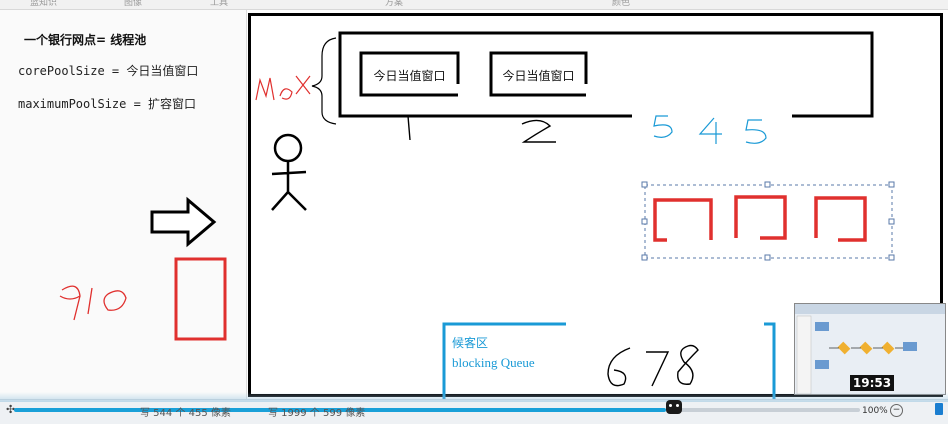  I want to click on zoom-slider-handle-icon, so click(939, 409).